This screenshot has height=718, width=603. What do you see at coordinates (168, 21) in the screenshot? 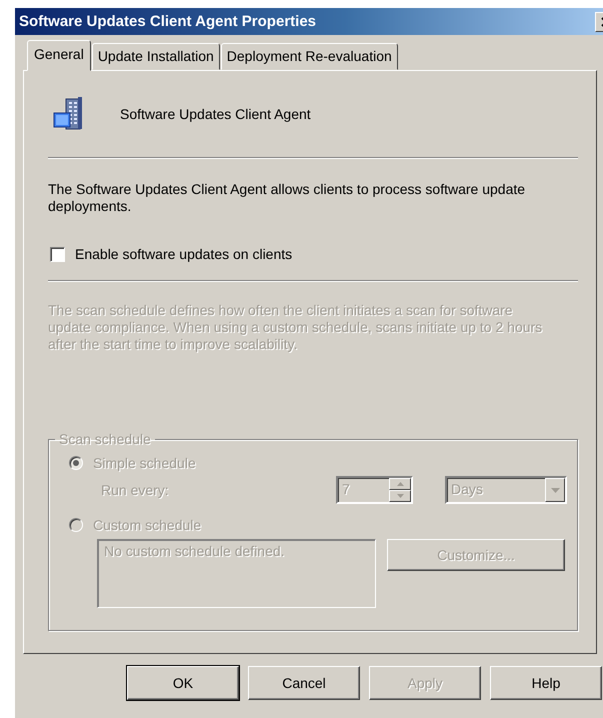
I see `window-title: Software Updates Client Agent Properties` at bounding box center [168, 21].